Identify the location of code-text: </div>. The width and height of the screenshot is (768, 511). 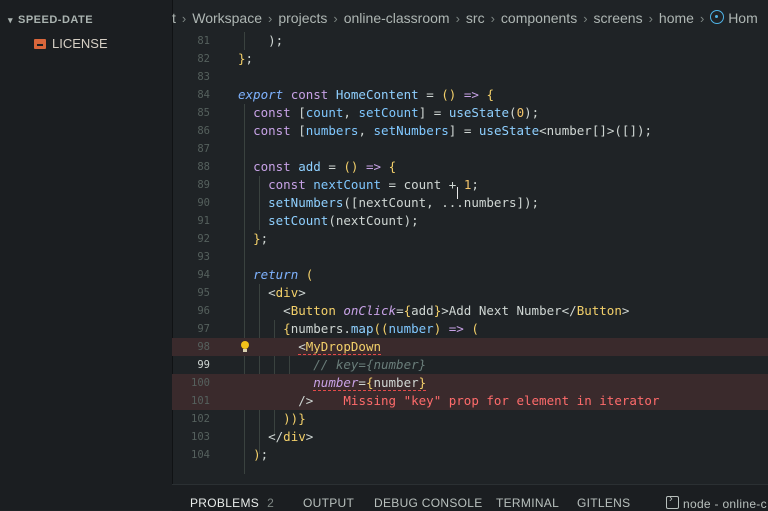
(291, 436).